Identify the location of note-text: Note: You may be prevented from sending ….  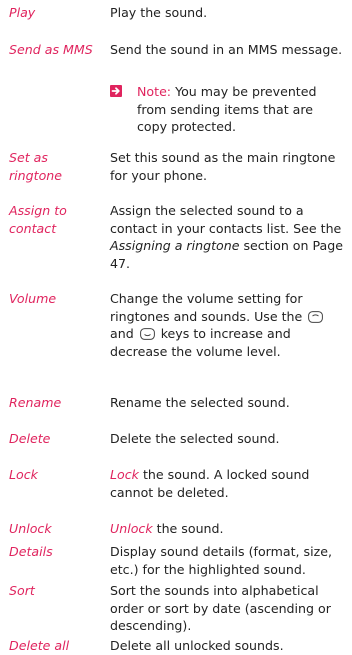
(241, 109).